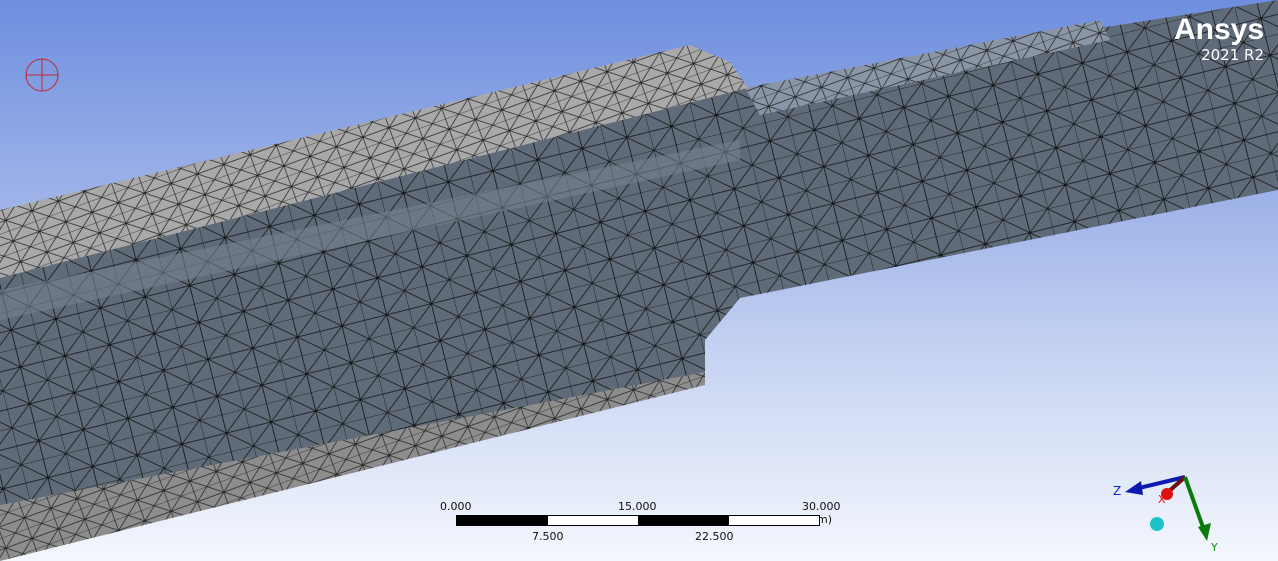 The width and height of the screenshot is (1278, 561). I want to click on ansys-logo: Ansys 2021 R2, so click(1218, 39).